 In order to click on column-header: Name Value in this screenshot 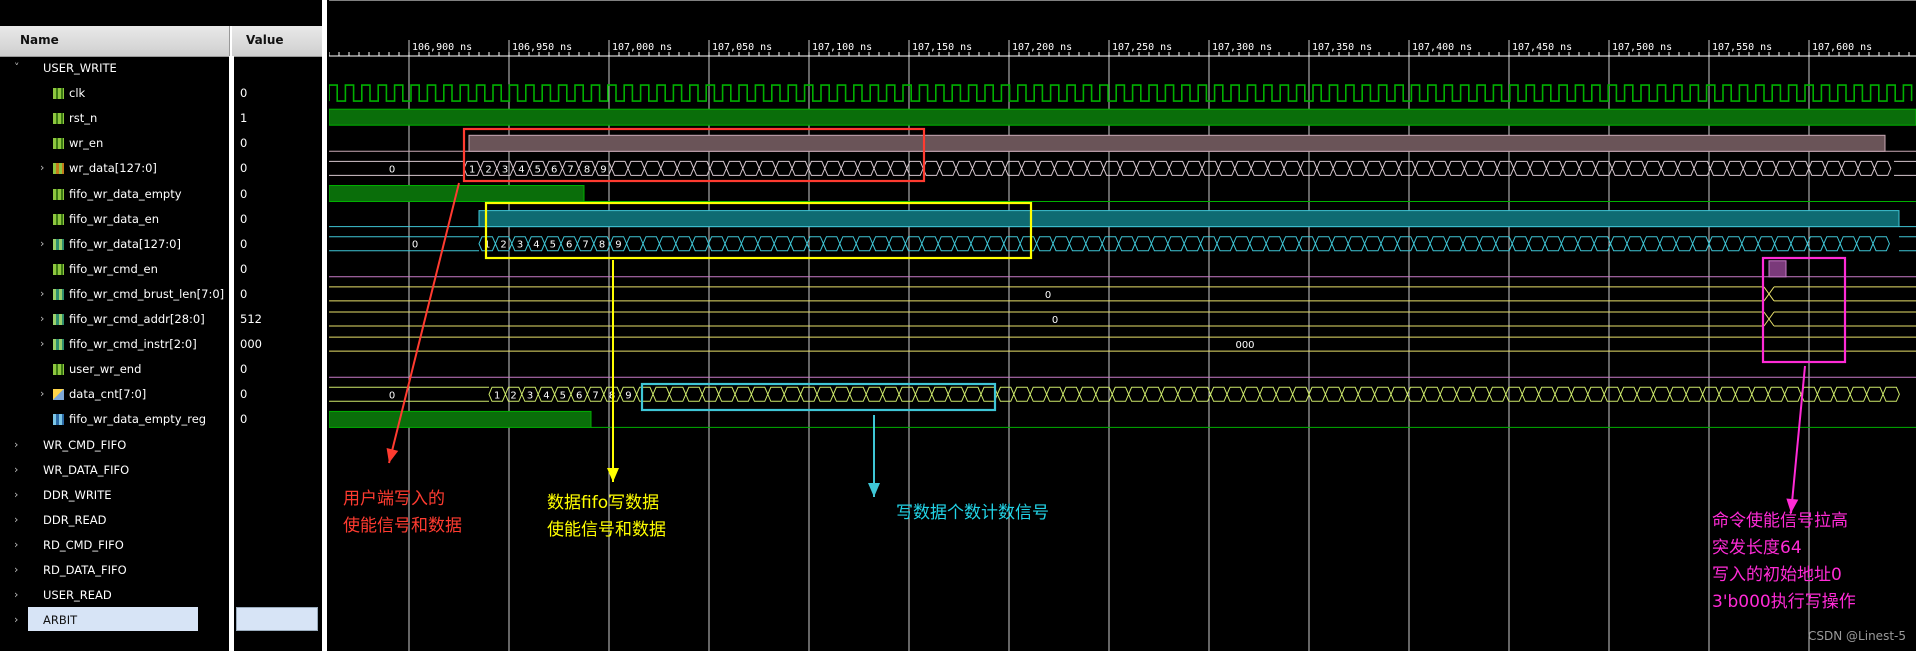, I will do `click(162, 41)`.